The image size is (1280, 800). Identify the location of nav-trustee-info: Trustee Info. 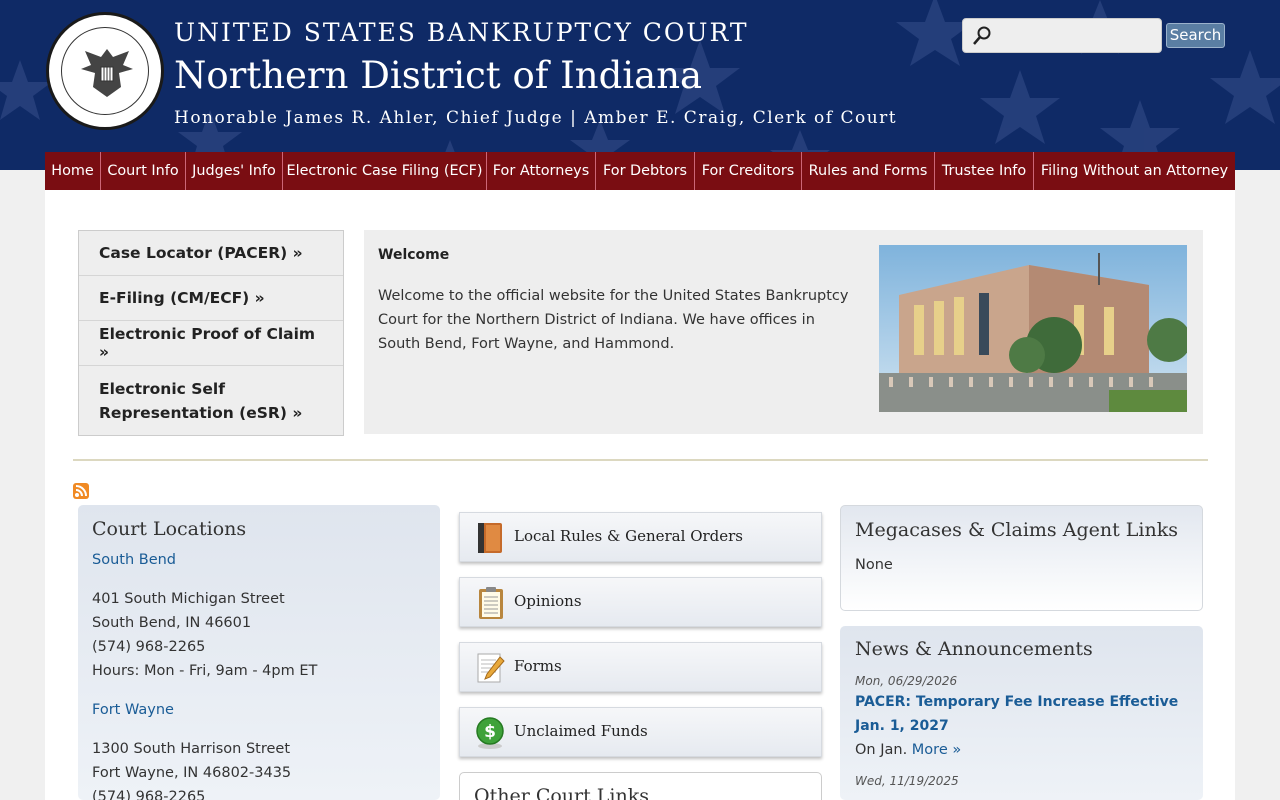
(984, 171).